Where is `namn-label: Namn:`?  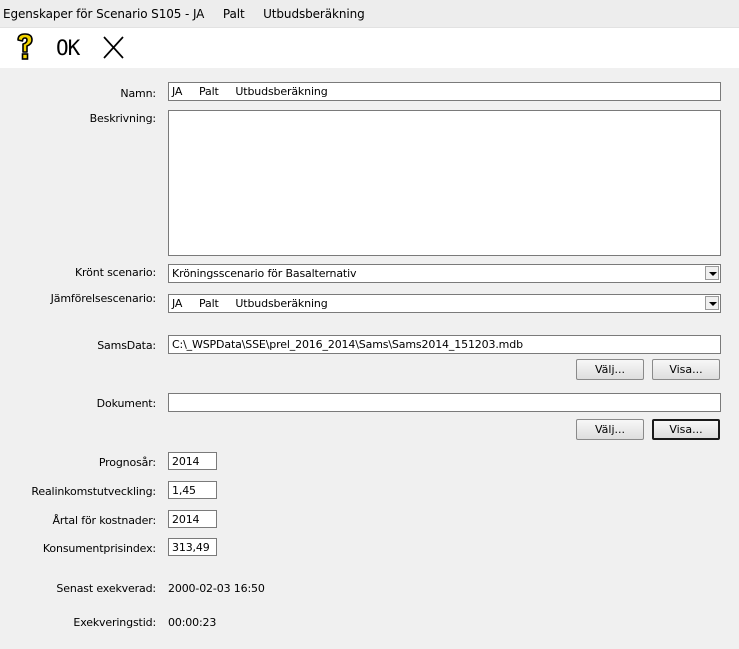
namn-label: Namn: is located at coordinates (138, 93).